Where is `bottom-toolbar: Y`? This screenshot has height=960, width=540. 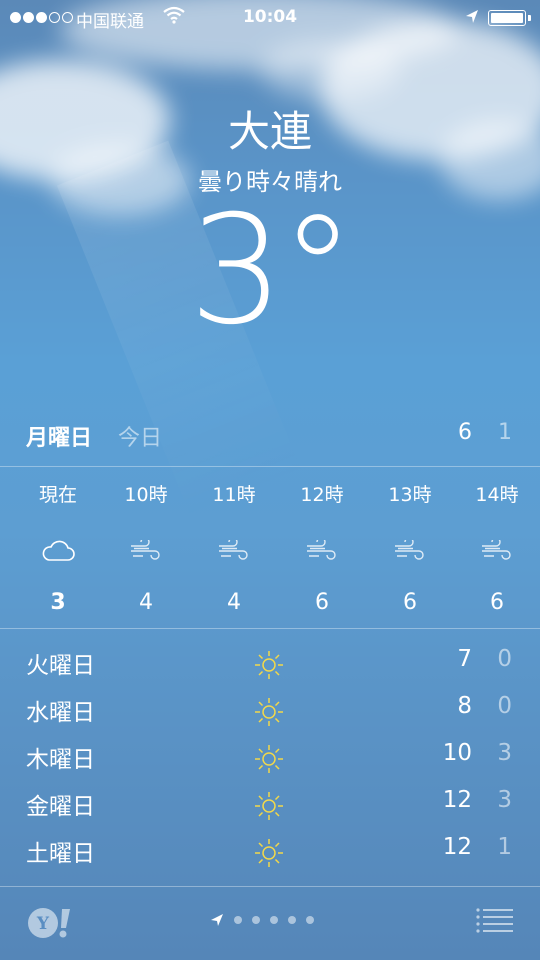 bottom-toolbar: Y is located at coordinates (270, 923).